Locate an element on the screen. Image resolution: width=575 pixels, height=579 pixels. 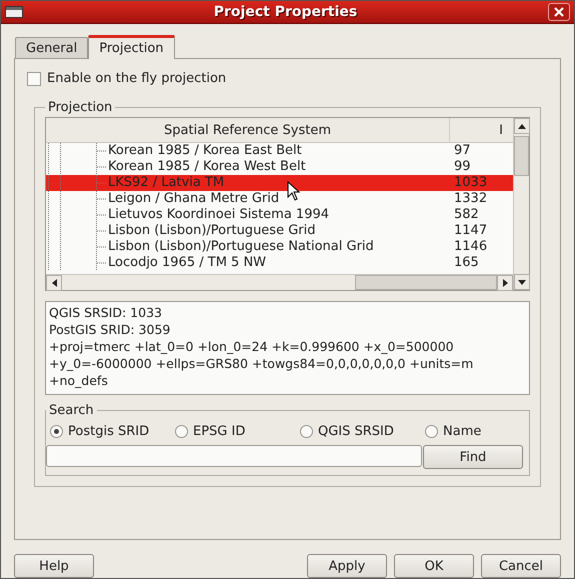
scroll-up-button is located at coordinates (522, 126).